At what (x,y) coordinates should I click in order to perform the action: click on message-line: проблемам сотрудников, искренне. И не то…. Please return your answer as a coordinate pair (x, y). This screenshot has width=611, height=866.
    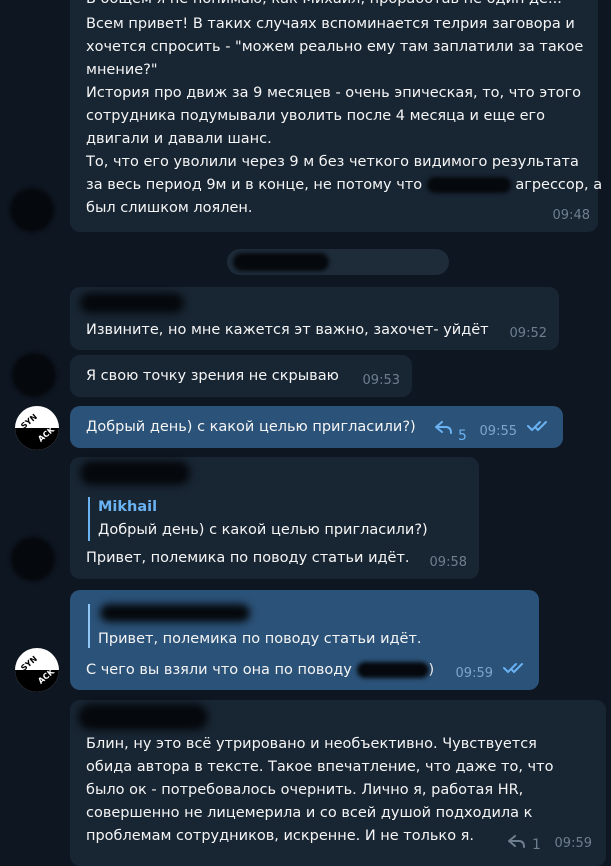
    Looking at the image, I should click on (280, 836).